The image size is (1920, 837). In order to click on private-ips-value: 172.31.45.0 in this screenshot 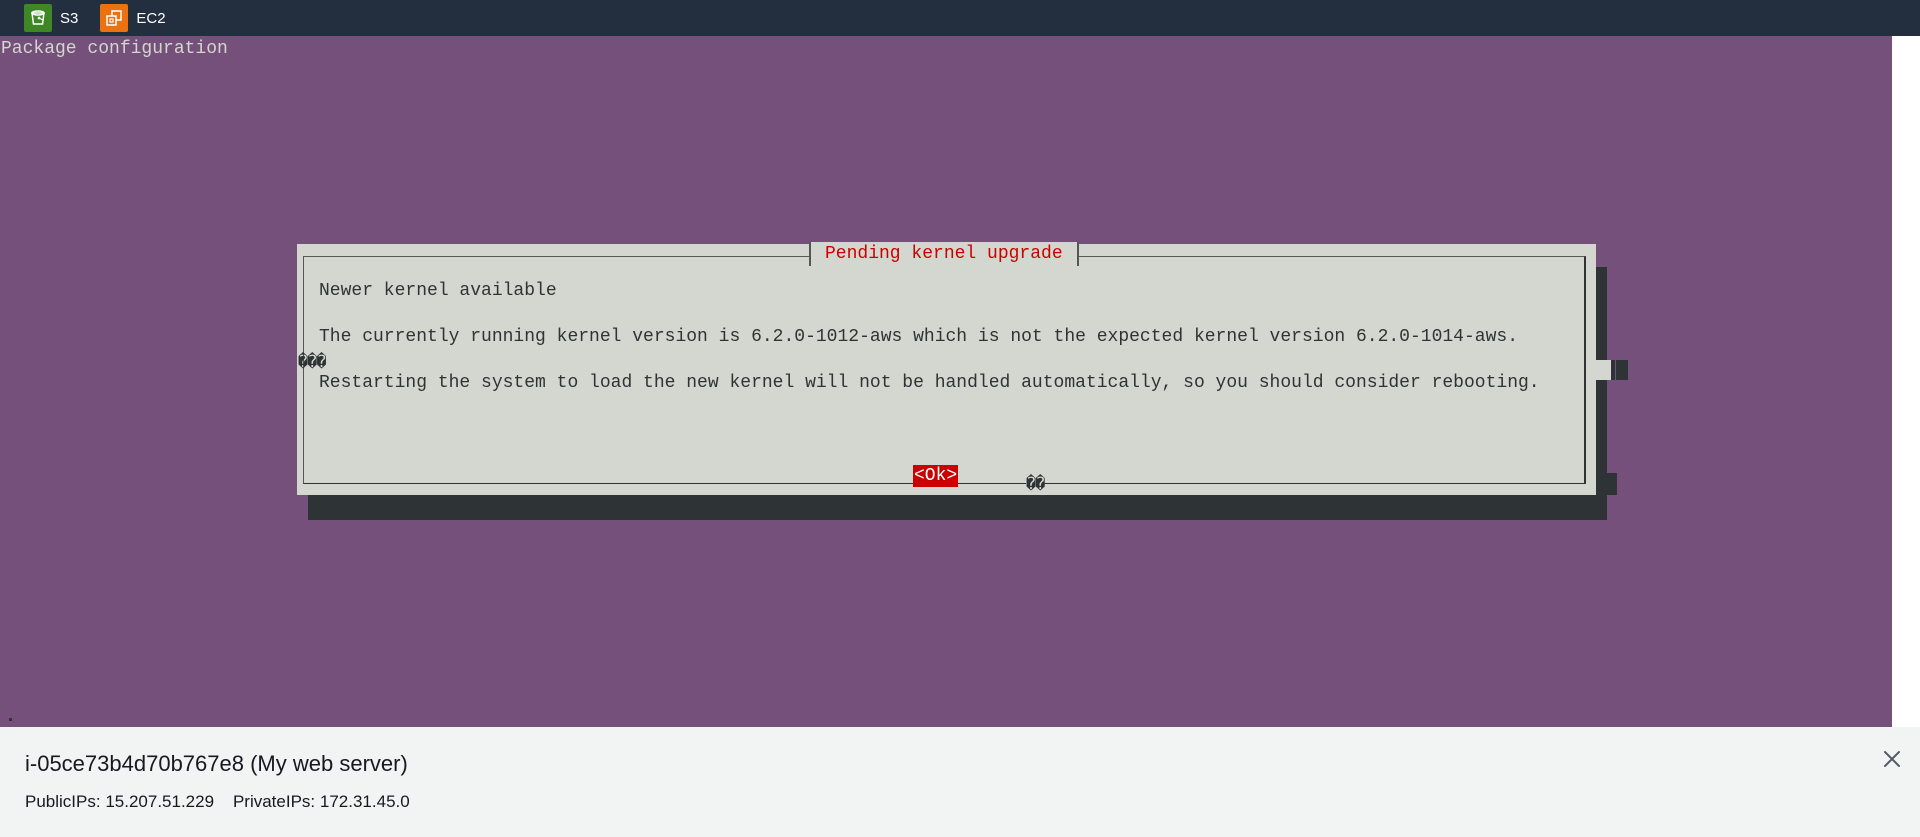, I will do `click(364, 801)`.